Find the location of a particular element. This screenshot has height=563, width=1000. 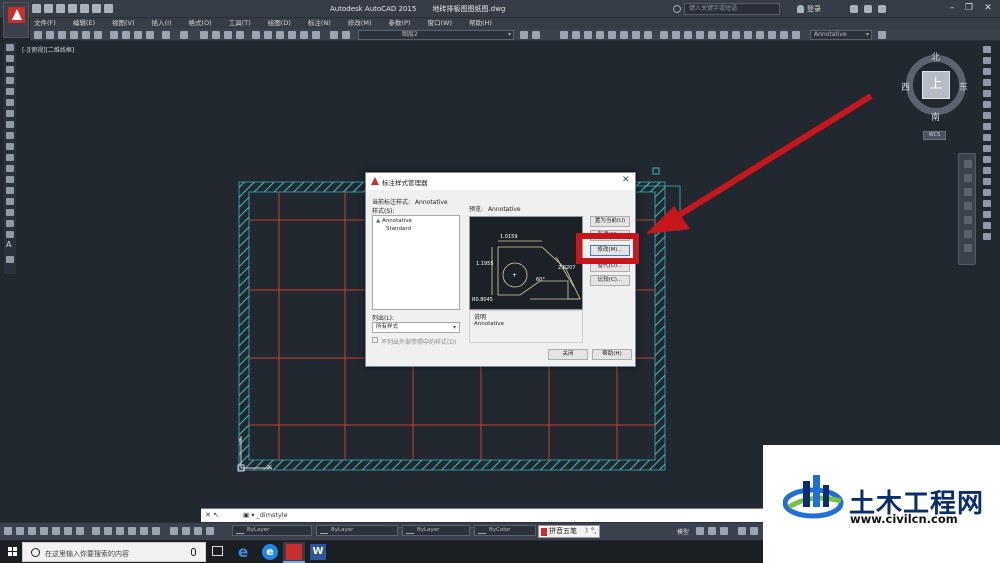

snap-icon is located at coordinates (8, 531).